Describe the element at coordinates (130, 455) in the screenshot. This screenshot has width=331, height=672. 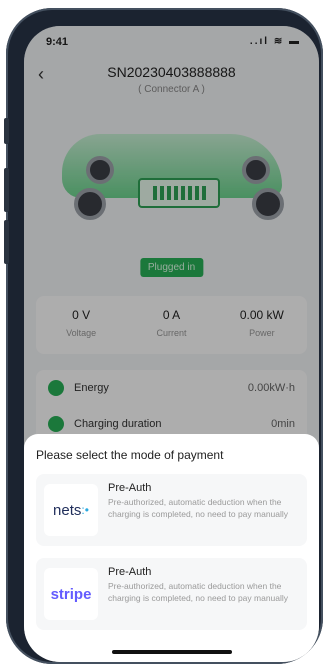
I see `sheet-title: Please select the mode of payment` at that location.